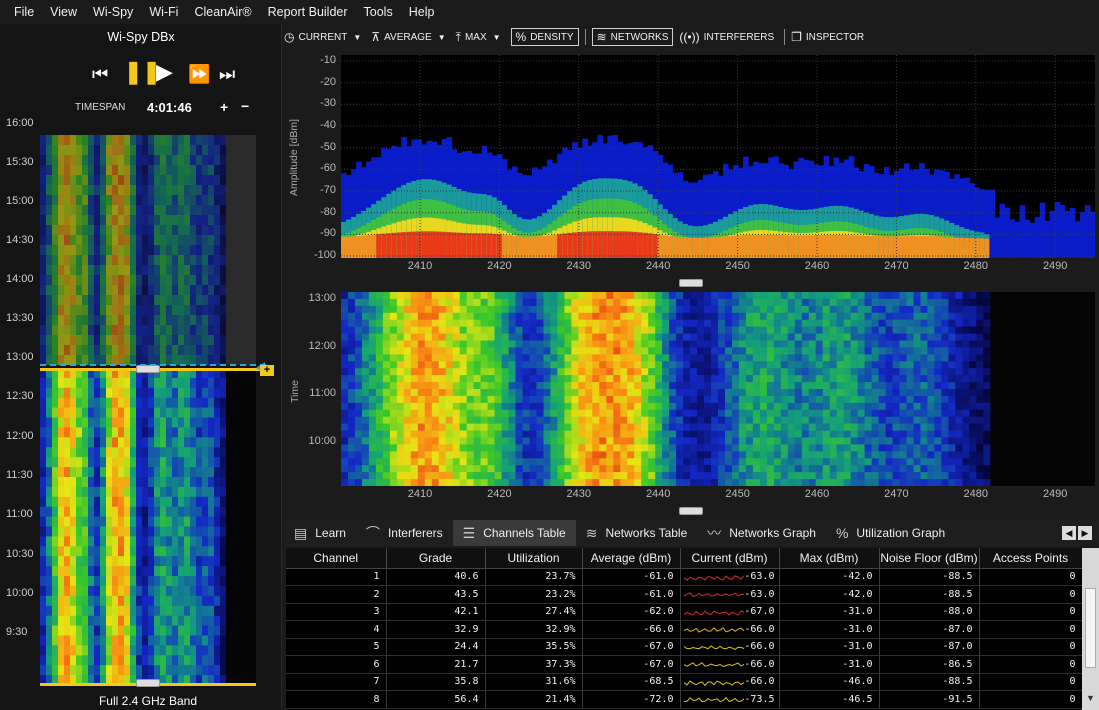  I want to click on range-bottom-handle, so click(148, 683).